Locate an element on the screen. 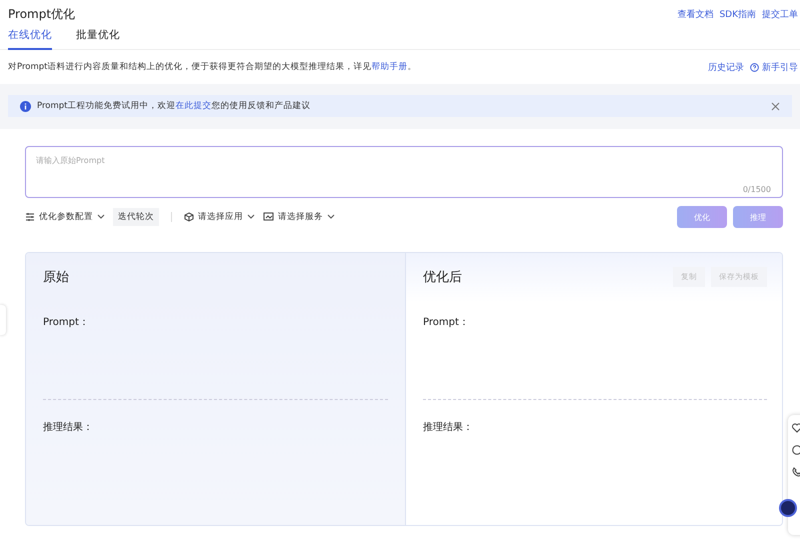  page-title: Prompt优化 is located at coordinates (42, 14).